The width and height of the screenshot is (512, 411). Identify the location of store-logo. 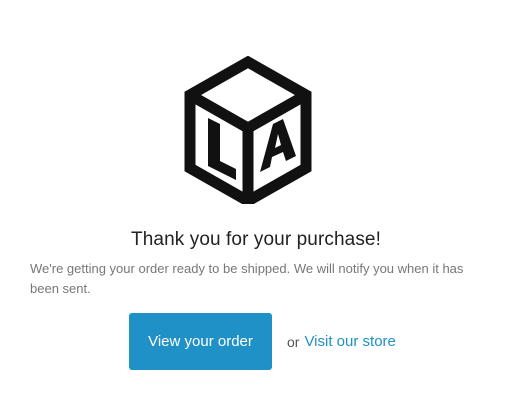
(248, 130).